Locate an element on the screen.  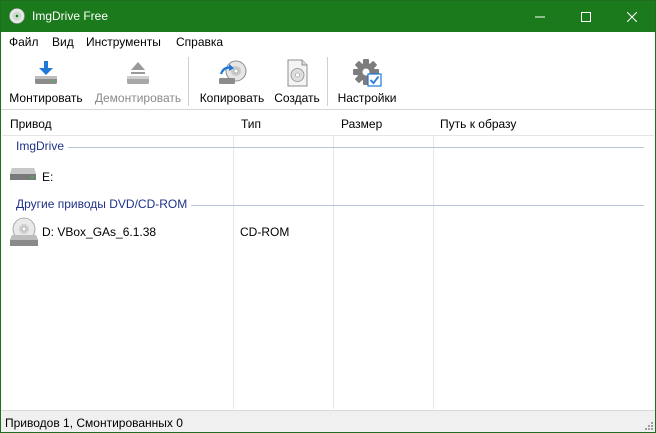
menu-file: Файл is located at coordinates (24, 42).